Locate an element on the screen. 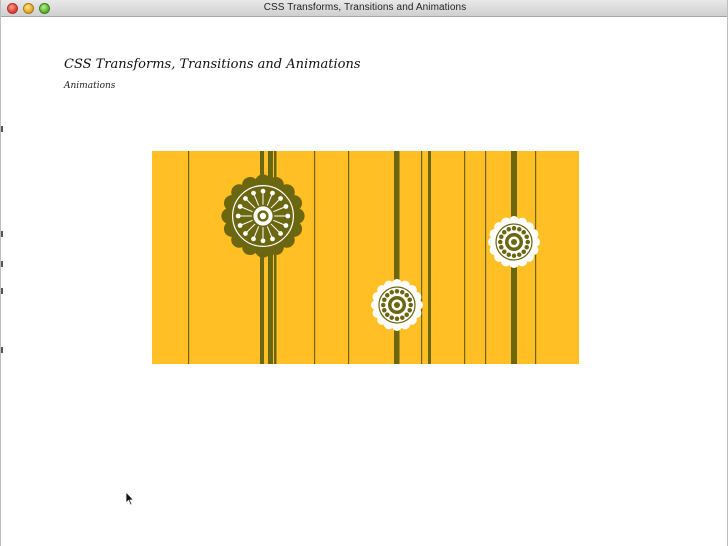  flower-right is located at coordinates (514, 242).